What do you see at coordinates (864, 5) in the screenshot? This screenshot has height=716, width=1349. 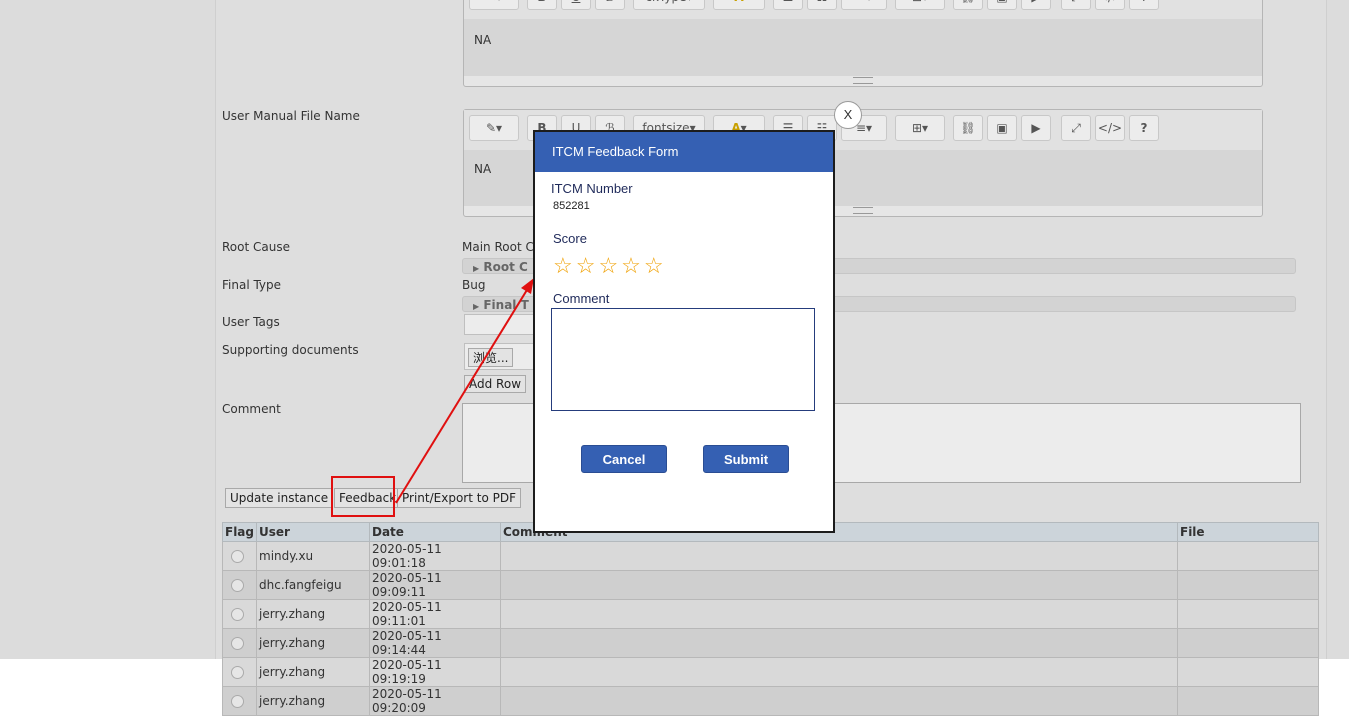 I see `align-dropdown: ≡▾` at bounding box center [864, 5].